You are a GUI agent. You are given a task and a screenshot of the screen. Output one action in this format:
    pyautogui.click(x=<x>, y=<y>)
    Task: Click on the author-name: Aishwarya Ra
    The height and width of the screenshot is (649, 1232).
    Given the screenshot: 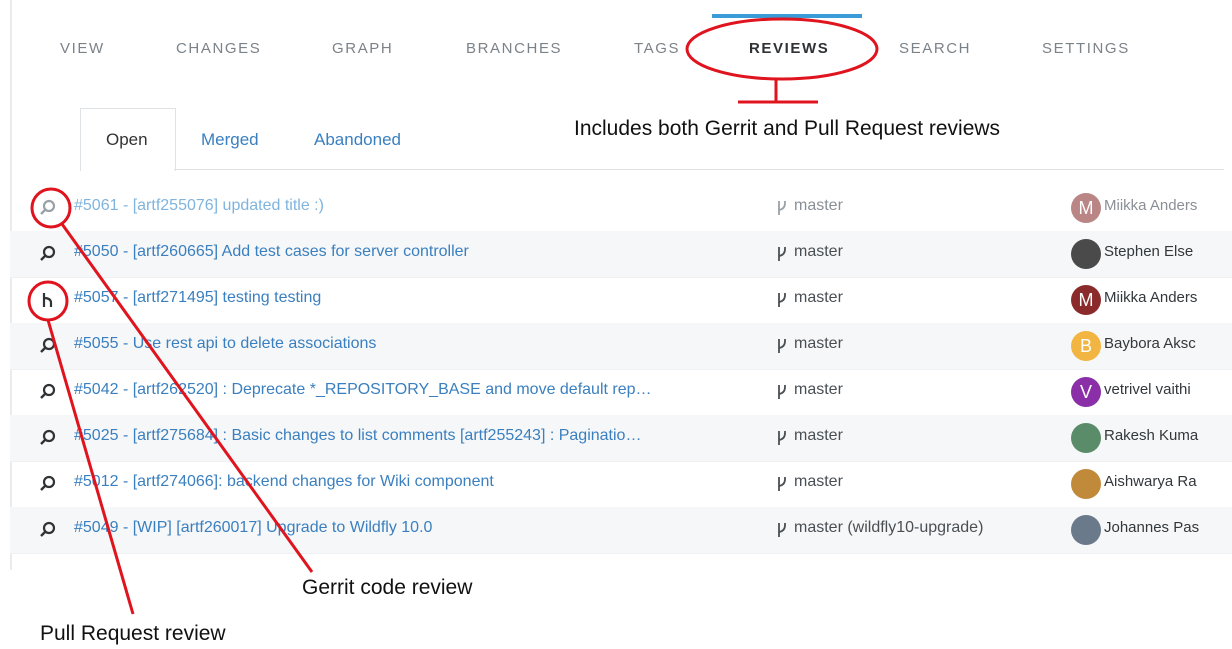 What is the action you would take?
    pyautogui.click(x=1150, y=481)
    